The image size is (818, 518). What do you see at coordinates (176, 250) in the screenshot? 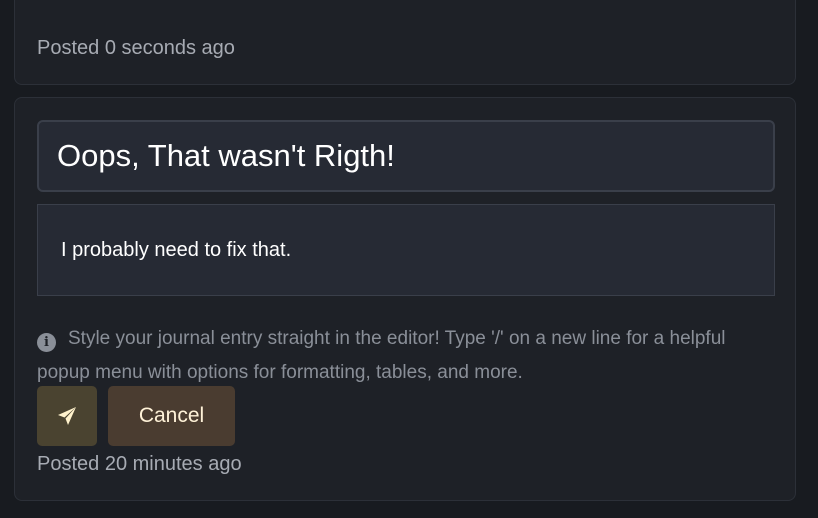
I see `entry-body-text: I probably need to fix that.` at bounding box center [176, 250].